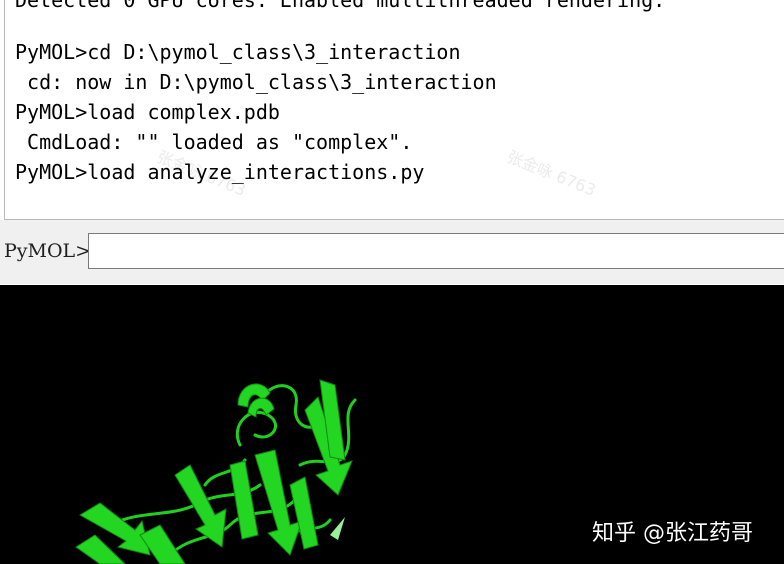 The width and height of the screenshot is (784, 564). What do you see at coordinates (238, 52) in the screenshot?
I see `log-line: PyMOL>cd D:\pymol_class\3_interaction` at bounding box center [238, 52].